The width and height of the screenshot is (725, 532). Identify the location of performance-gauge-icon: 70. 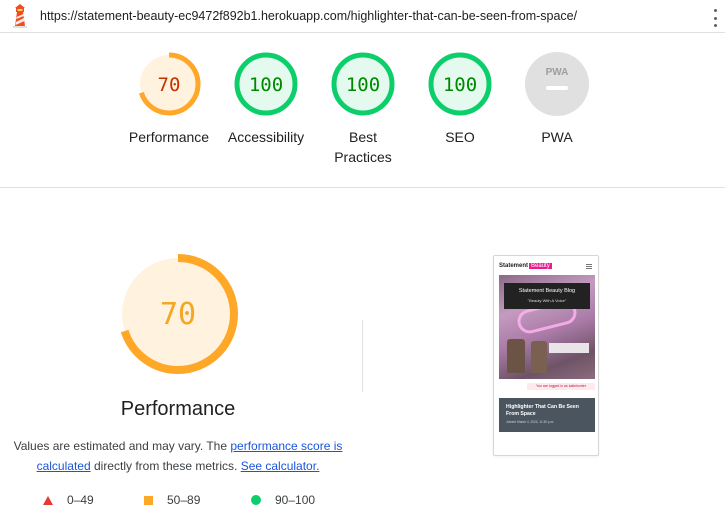
(169, 84).